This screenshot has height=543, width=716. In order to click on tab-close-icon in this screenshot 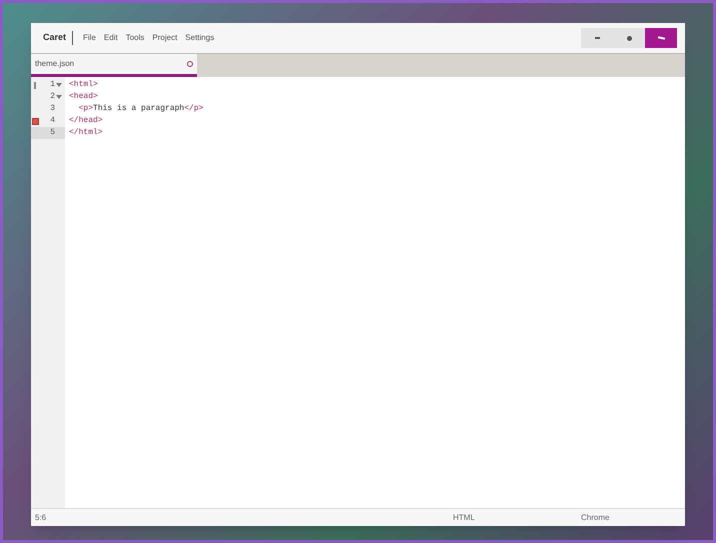, I will do `click(190, 64)`.